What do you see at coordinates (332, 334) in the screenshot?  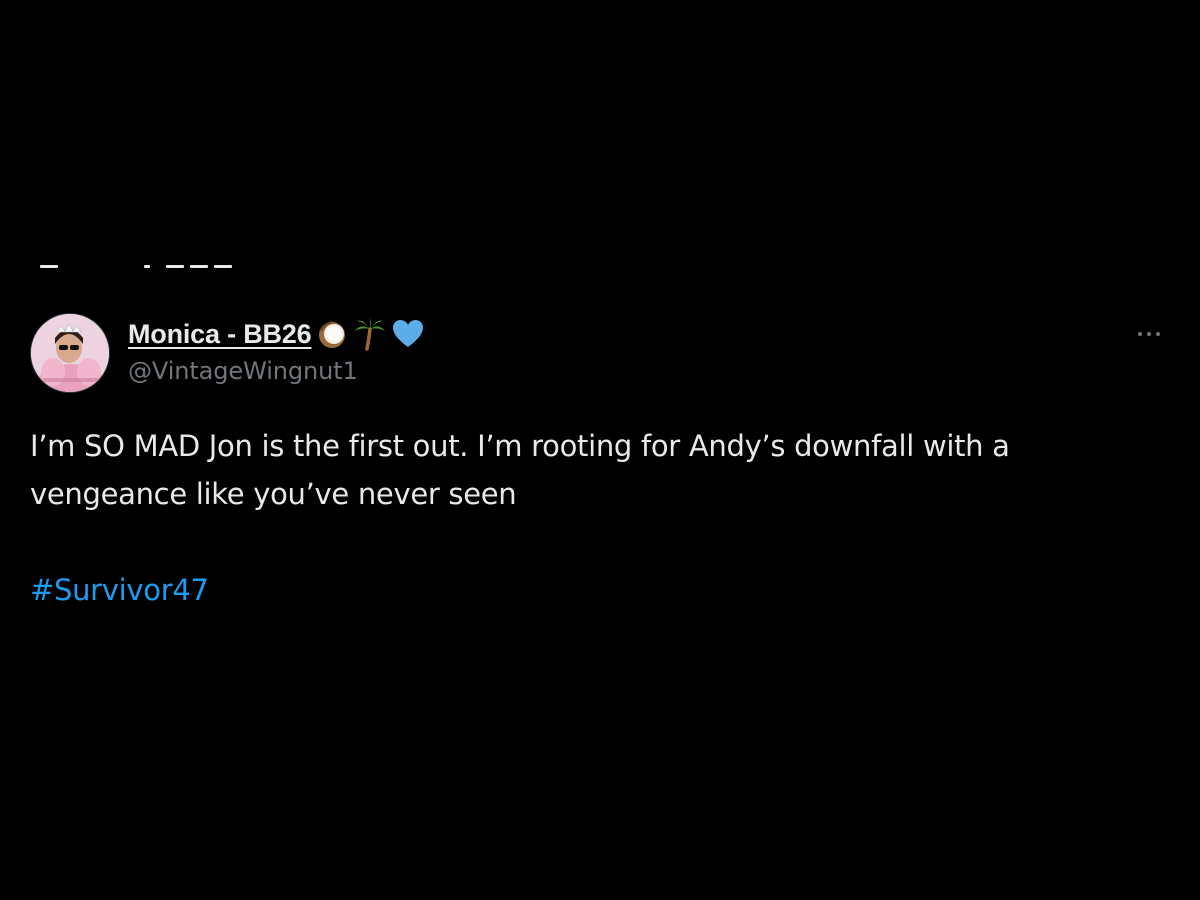 I see `coconut-icon` at bounding box center [332, 334].